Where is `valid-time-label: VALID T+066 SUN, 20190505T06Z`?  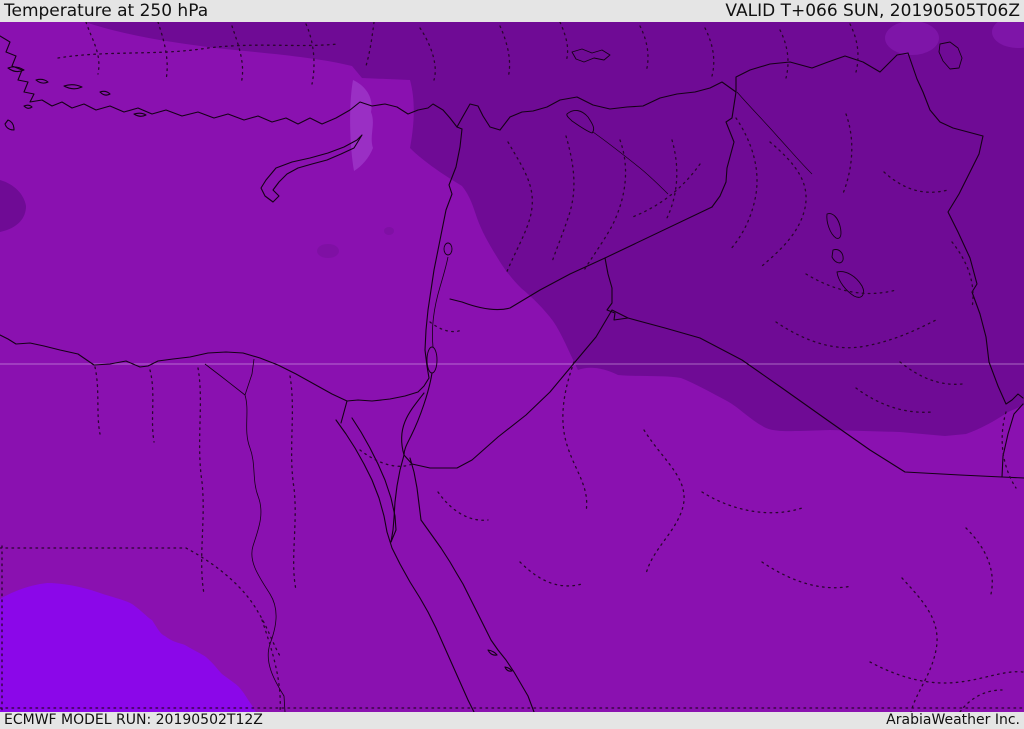 valid-time-label: VALID T+066 SUN, 20190505T06Z is located at coordinates (872, 11).